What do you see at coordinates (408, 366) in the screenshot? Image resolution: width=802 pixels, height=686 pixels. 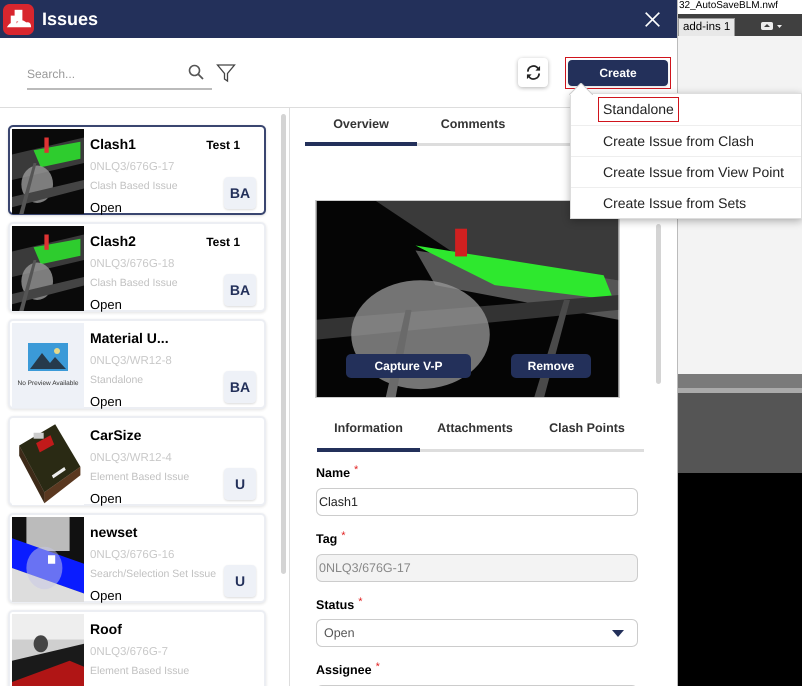 I see `capture-button: Capture V-P` at bounding box center [408, 366].